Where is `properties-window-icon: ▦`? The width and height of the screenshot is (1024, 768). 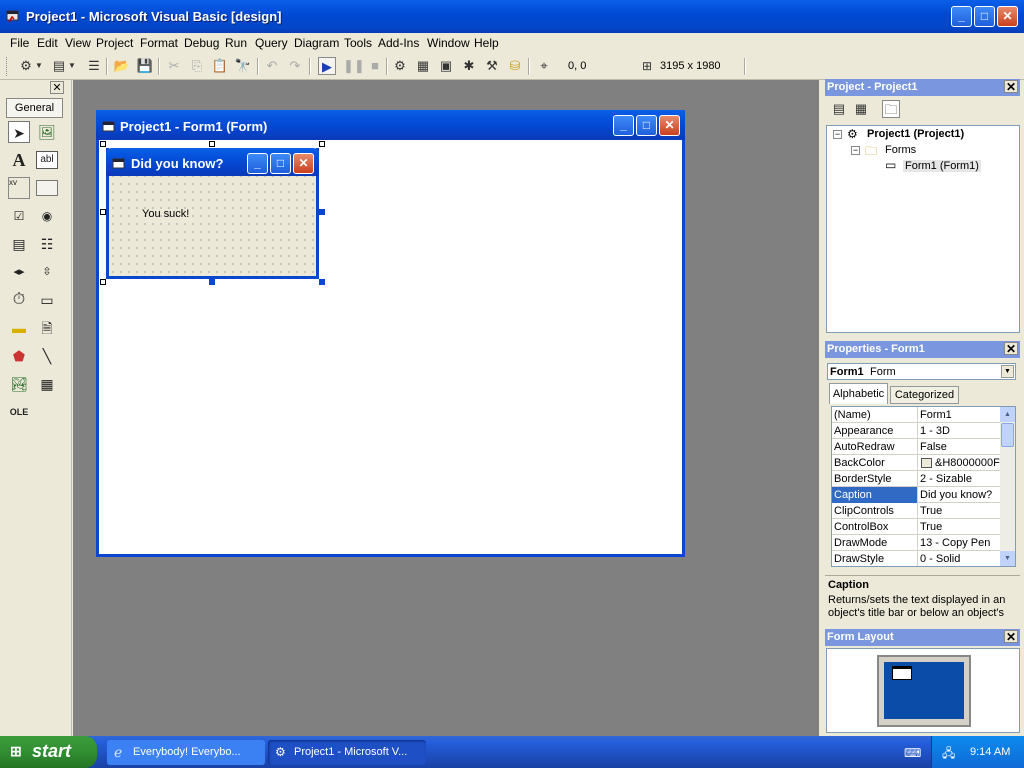
properties-window-icon: ▦ is located at coordinates (423, 66).